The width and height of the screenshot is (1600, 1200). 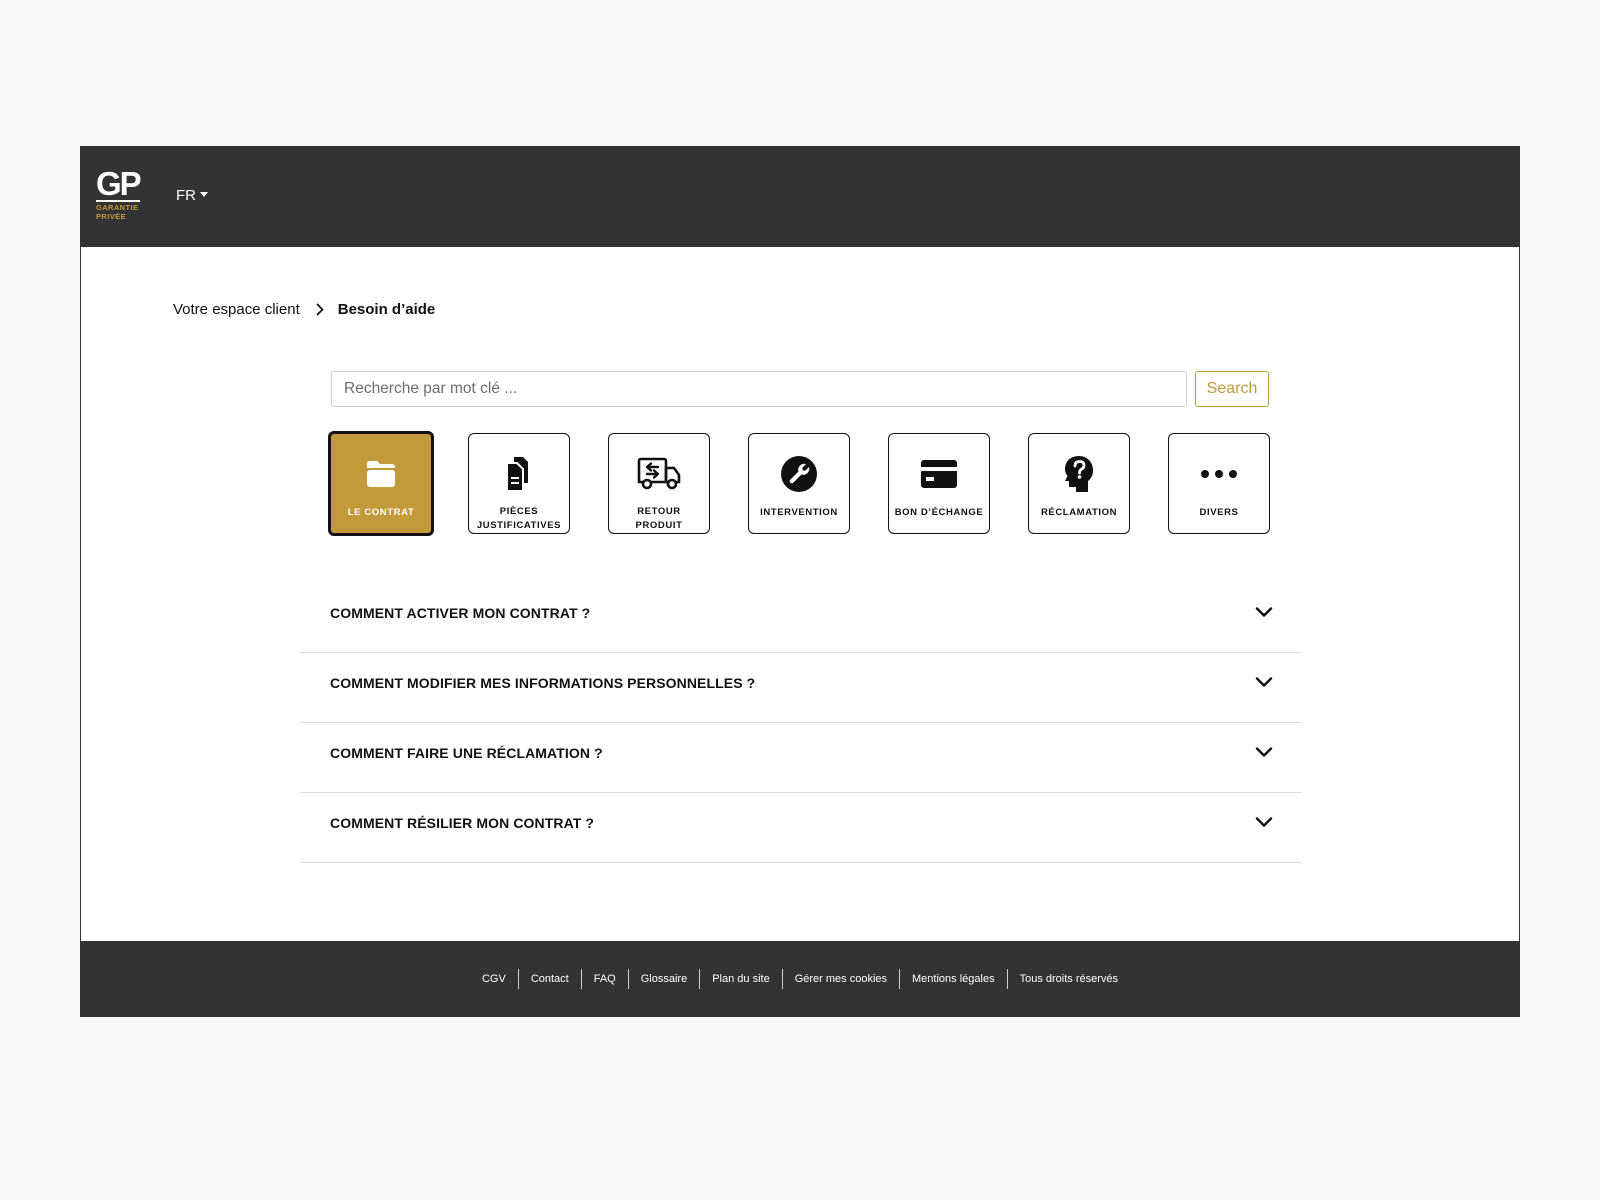 What do you see at coordinates (939, 474) in the screenshot?
I see `card-icon` at bounding box center [939, 474].